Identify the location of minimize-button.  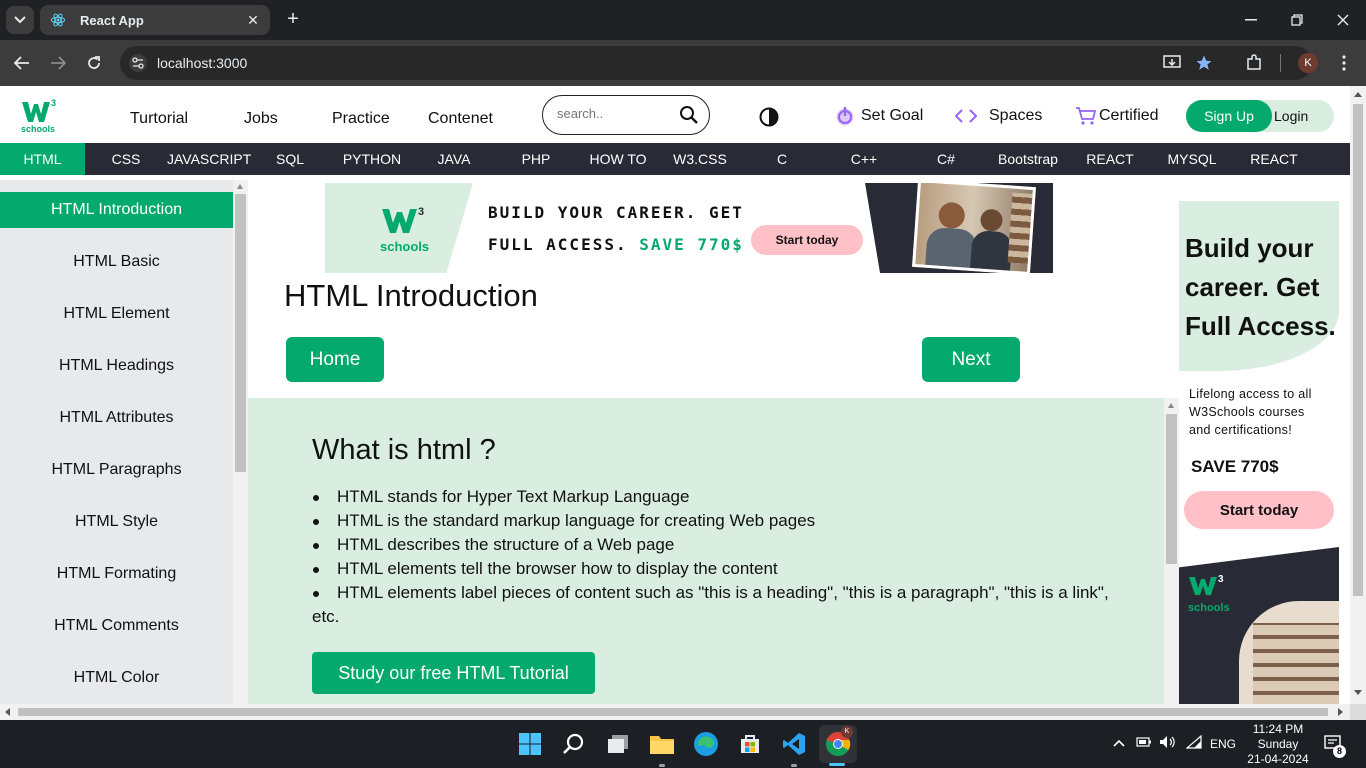
(1251, 20).